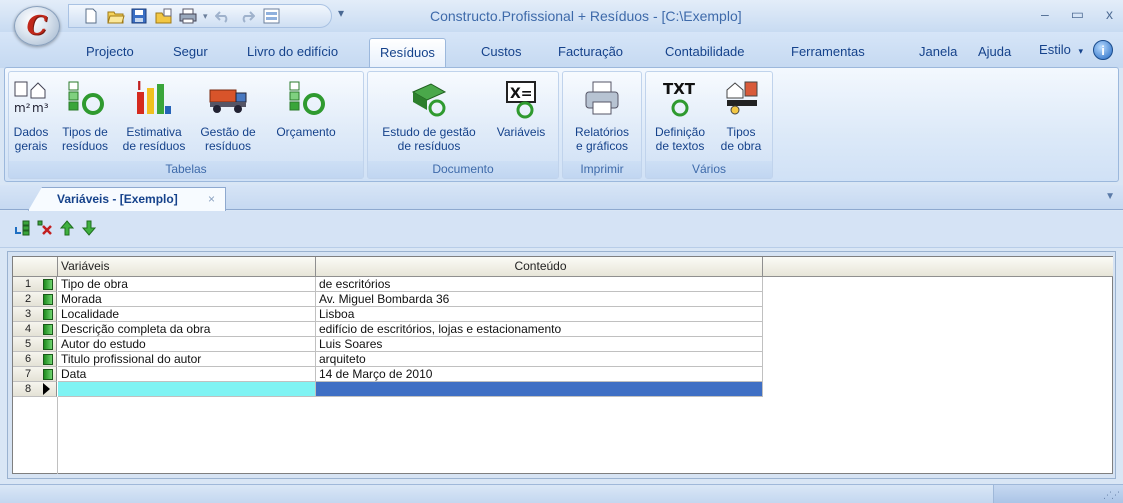 The width and height of the screenshot is (1123, 503). What do you see at coordinates (190, 53) in the screenshot?
I see `tab-segur: Segur` at bounding box center [190, 53].